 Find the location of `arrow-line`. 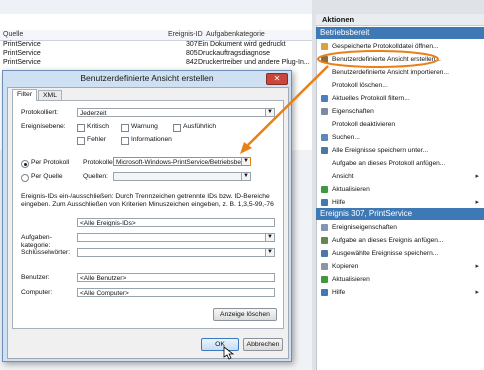

arrow-line is located at coordinates (288, 105).